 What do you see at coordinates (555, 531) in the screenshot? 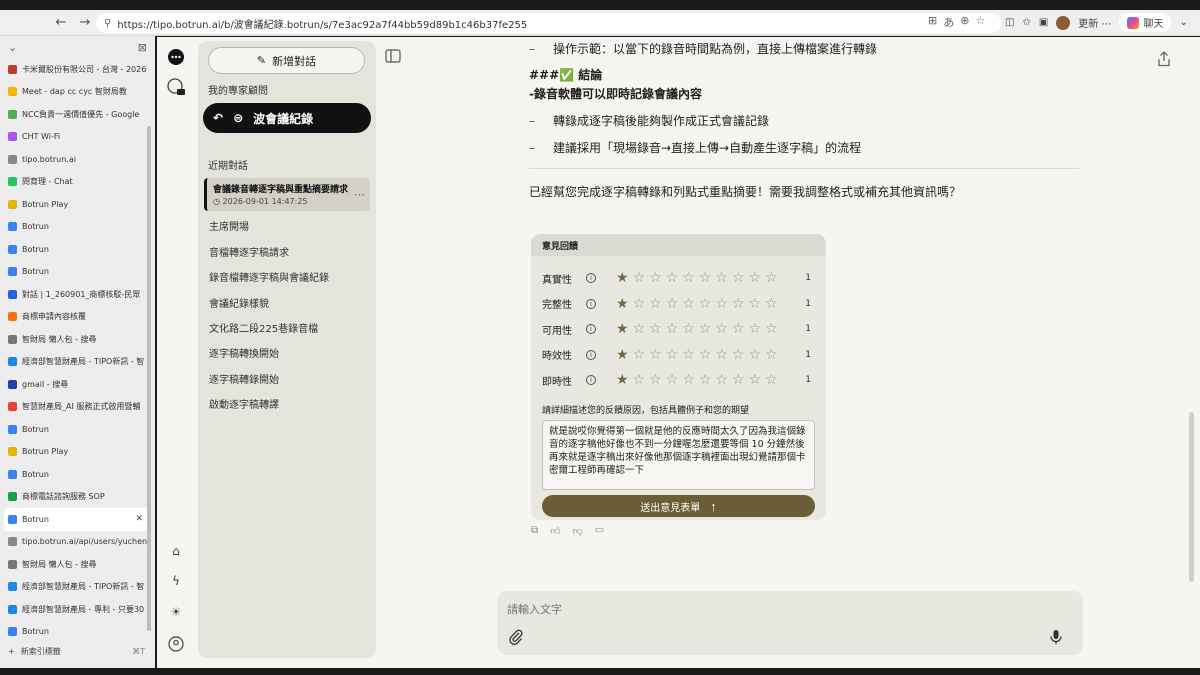
I see `thumbs-up-icon: 👍︎` at bounding box center [555, 531].